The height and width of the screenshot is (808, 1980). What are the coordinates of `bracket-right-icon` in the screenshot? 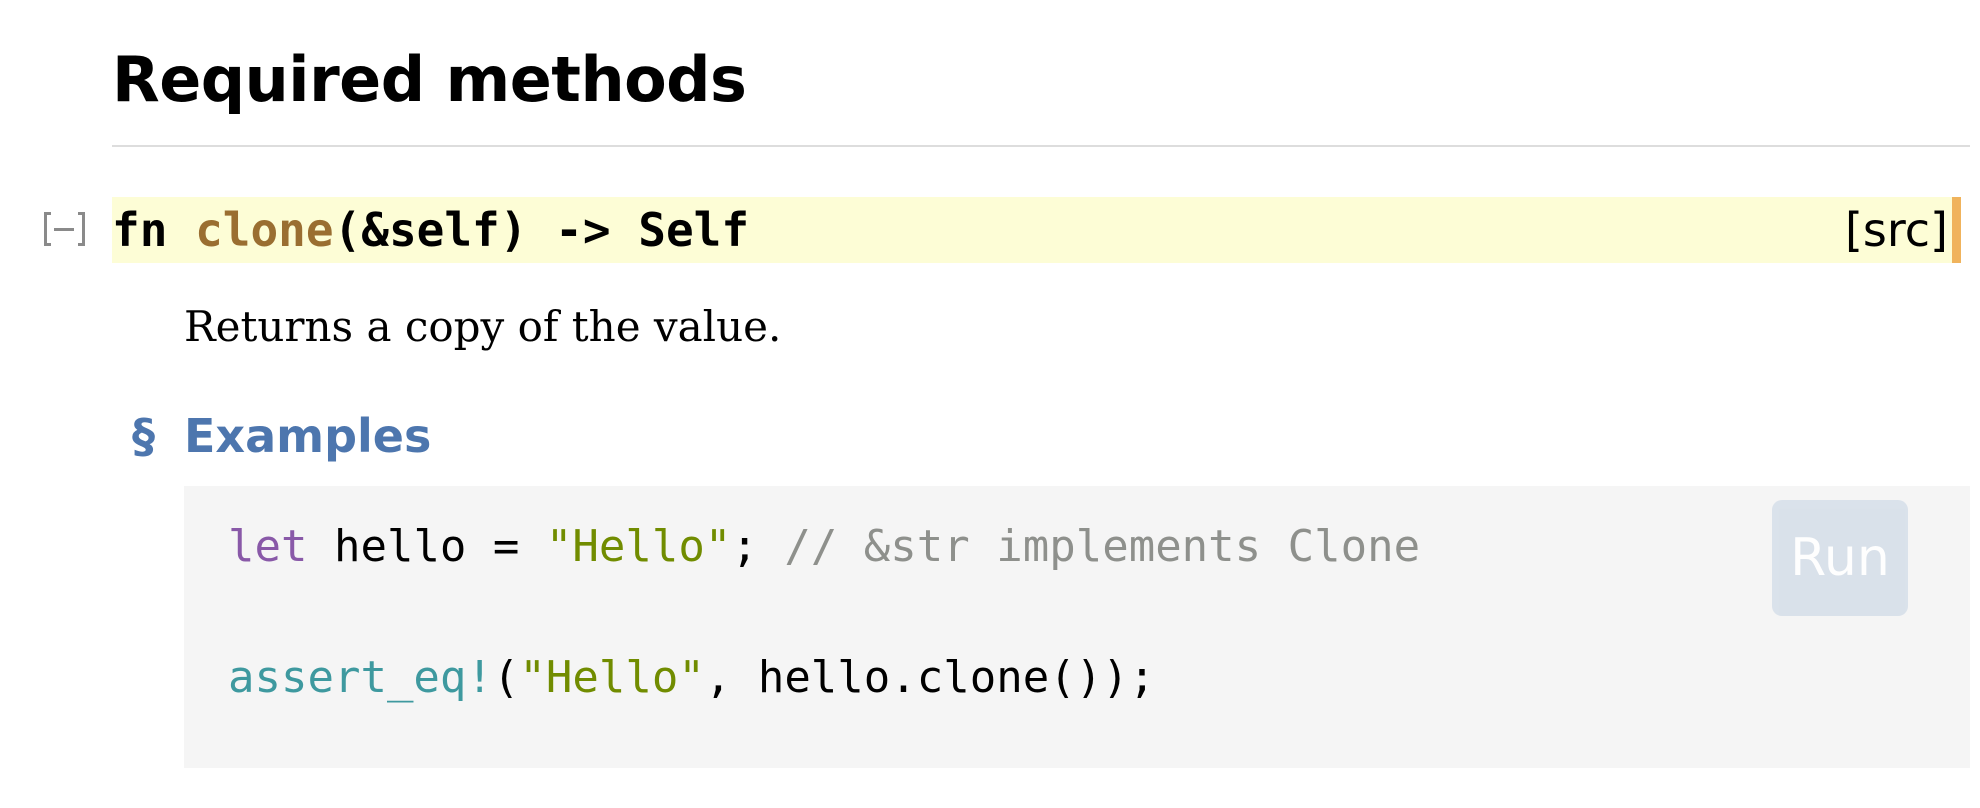 It's located at (81, 229).